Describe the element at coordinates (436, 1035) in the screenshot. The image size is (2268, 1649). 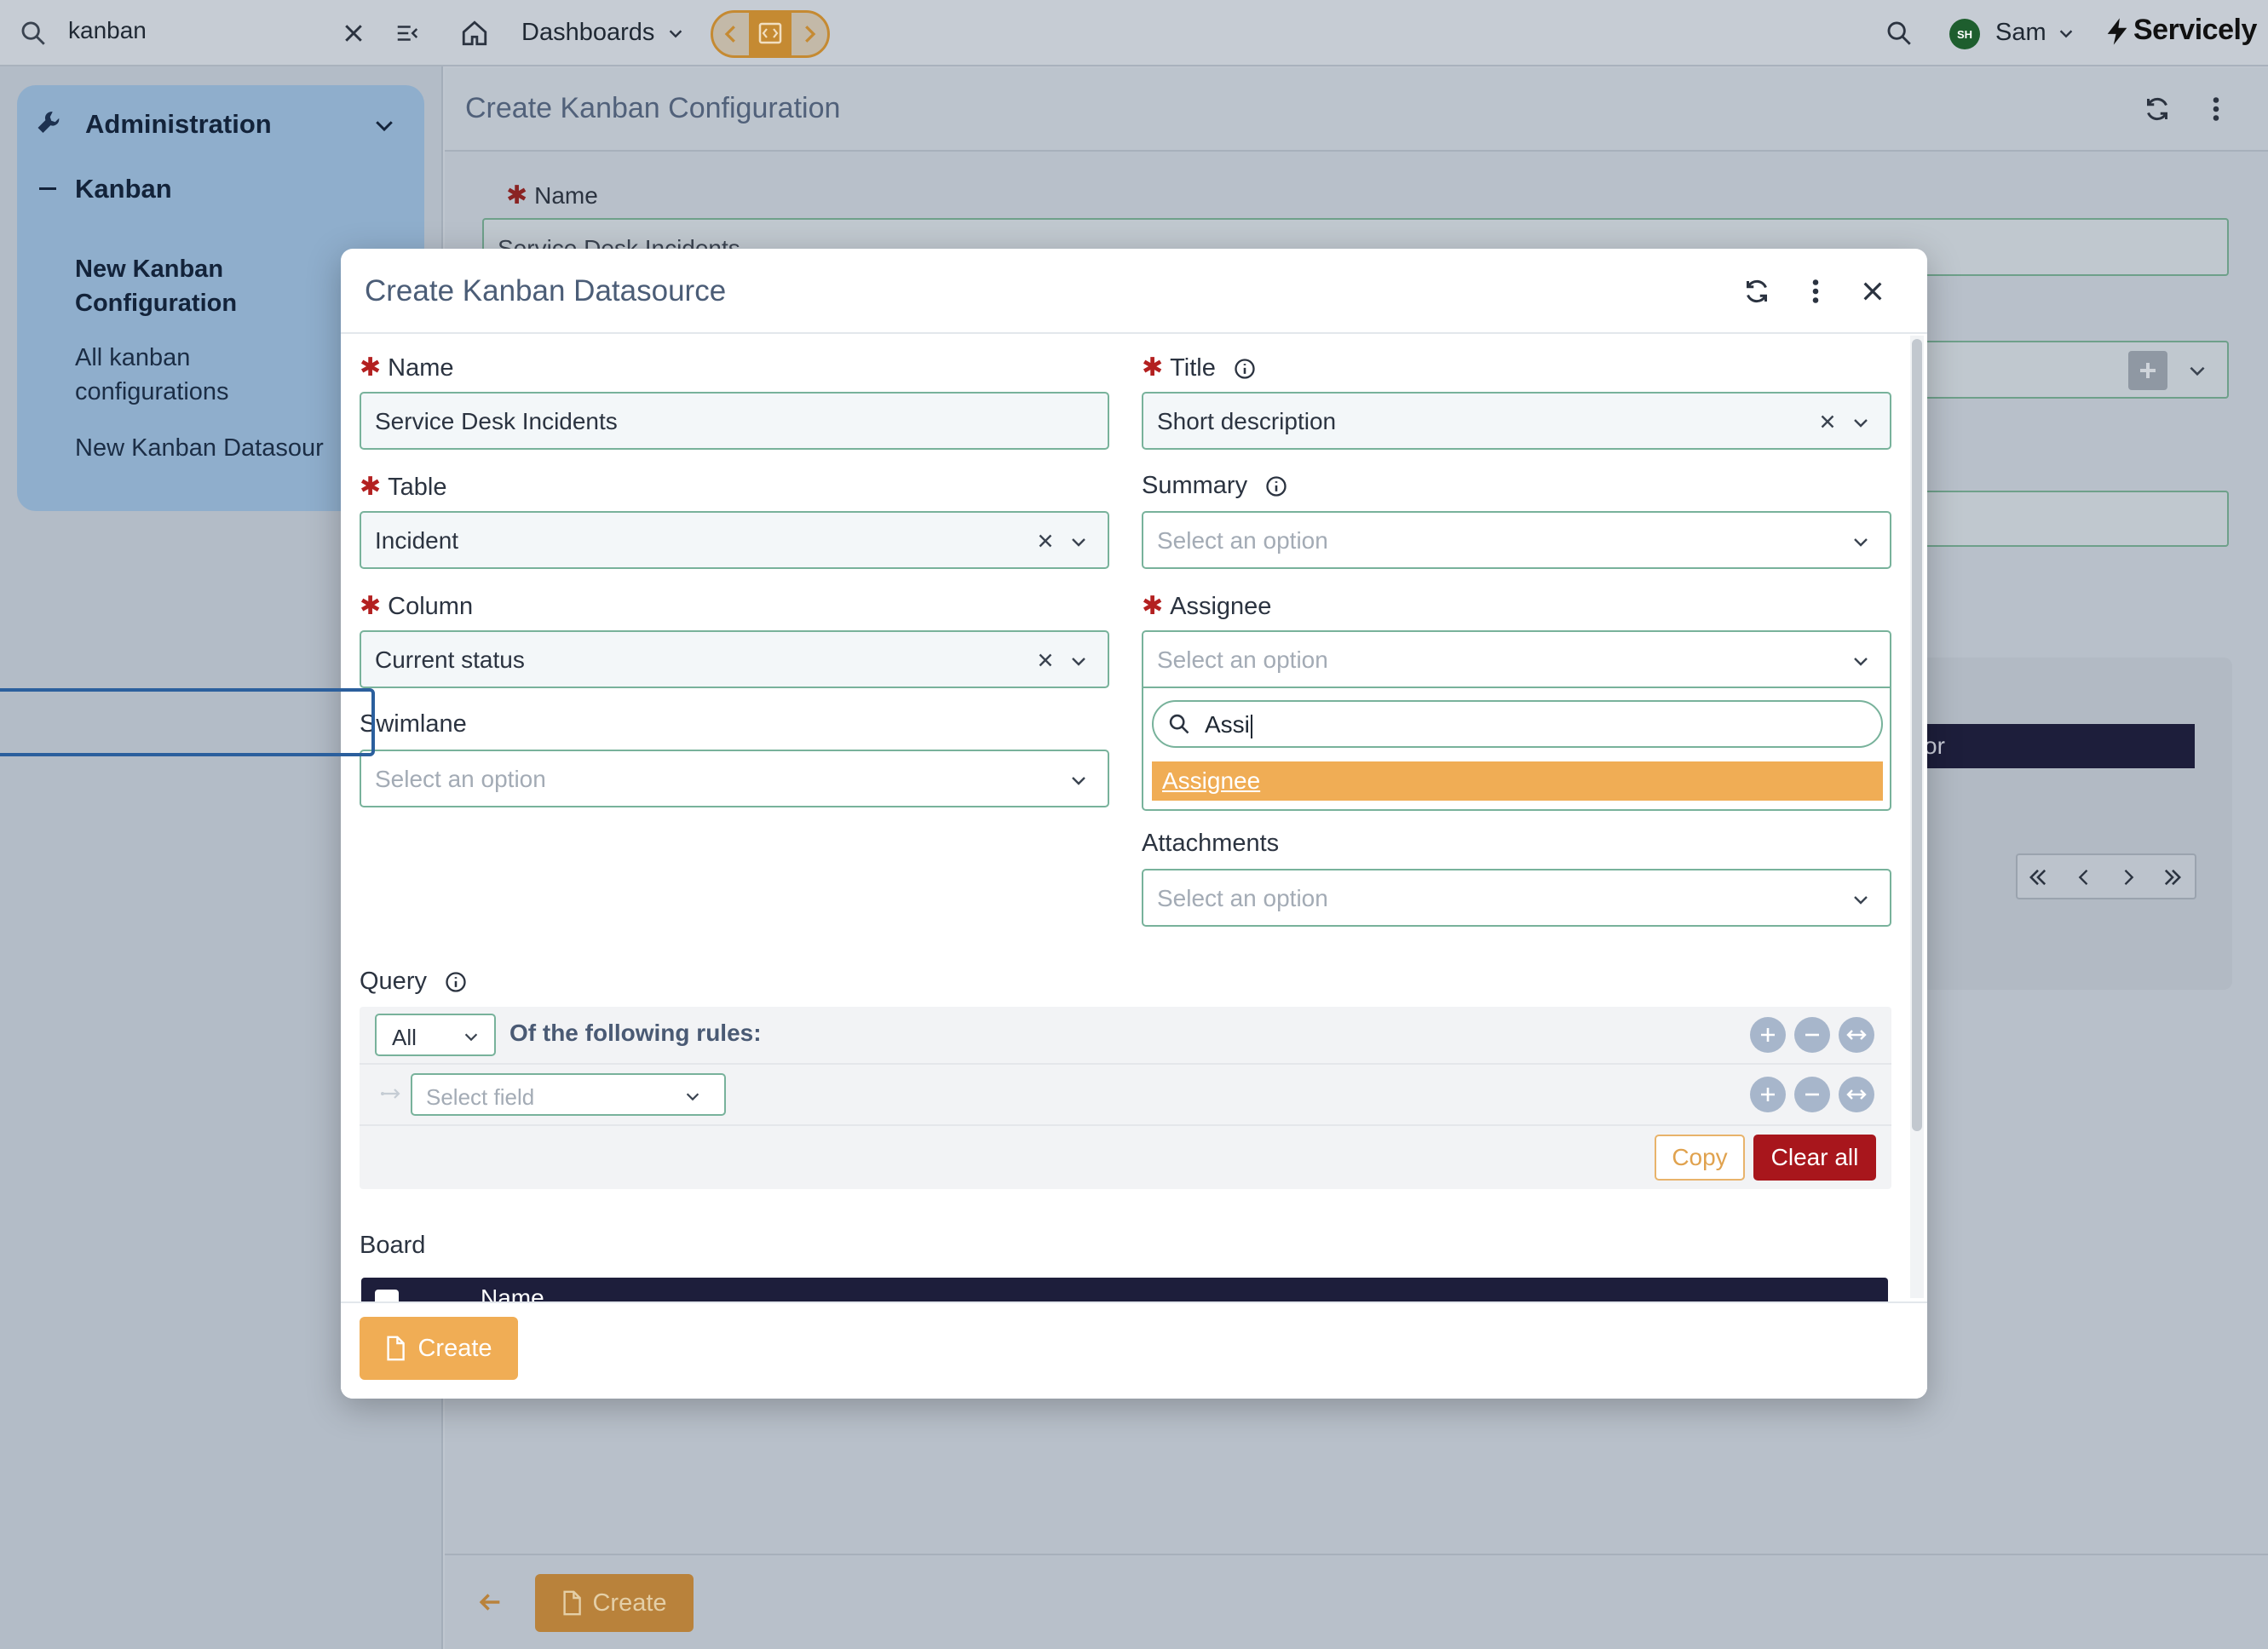
I see `match-type-select: All` at that location.